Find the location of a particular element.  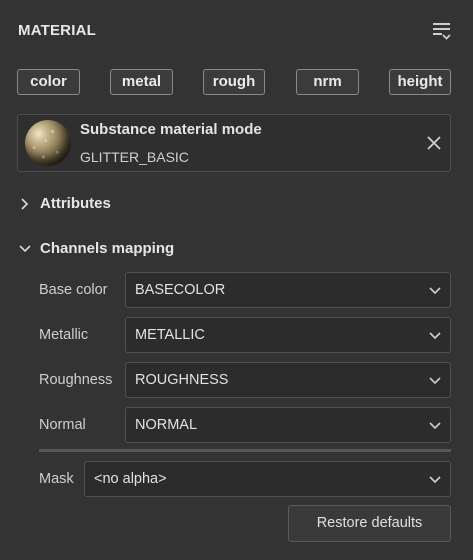

tag-rough: rough is located at coordinates (234, 82).